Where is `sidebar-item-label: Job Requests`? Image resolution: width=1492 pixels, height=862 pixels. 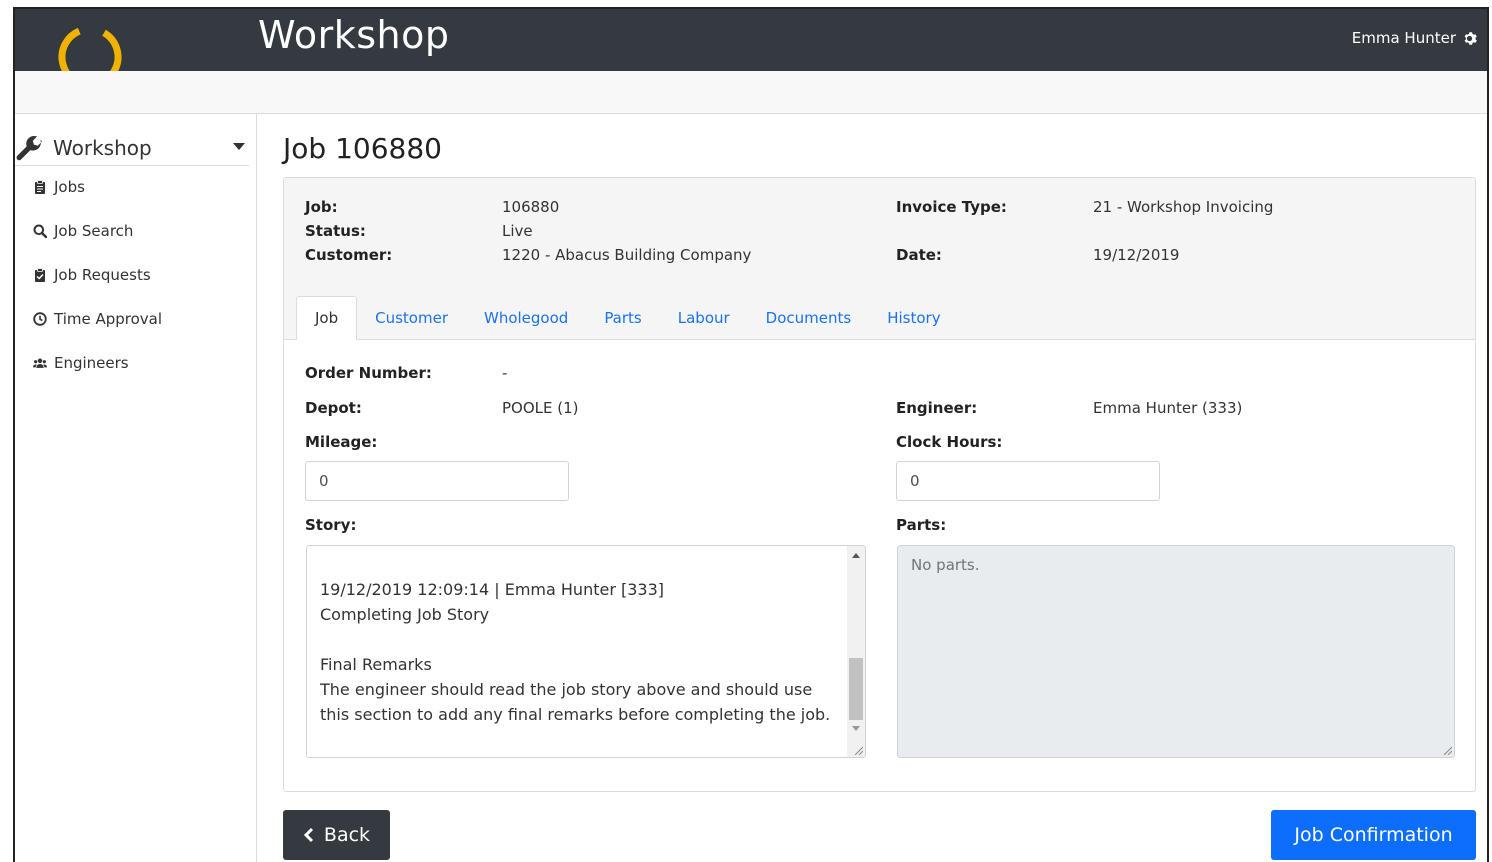 sidebar-item-label: Job Requests is located at coordinates (102, 275).